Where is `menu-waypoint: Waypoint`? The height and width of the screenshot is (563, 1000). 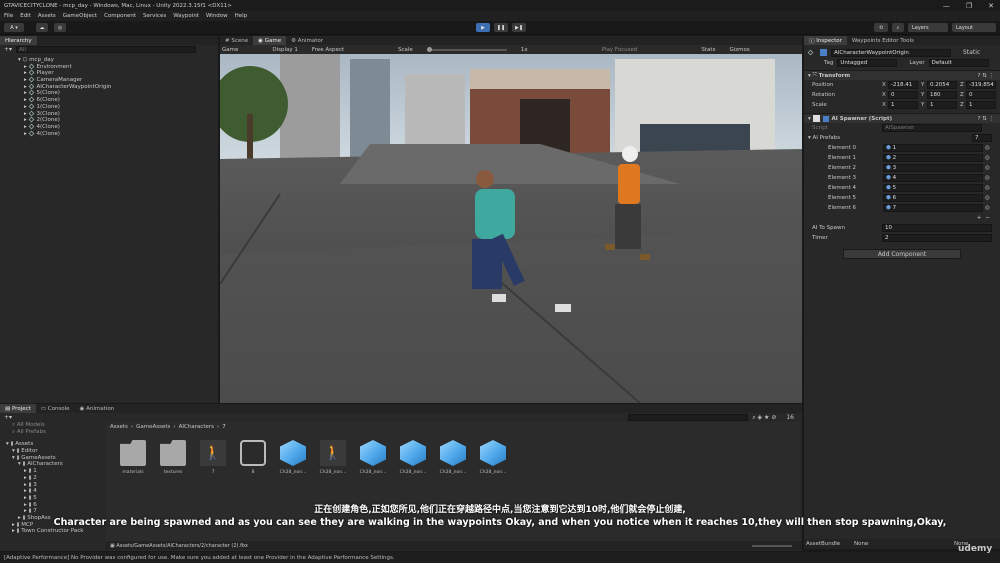
menu-waypoint: Waypoint is located at coordinates (186, 16).